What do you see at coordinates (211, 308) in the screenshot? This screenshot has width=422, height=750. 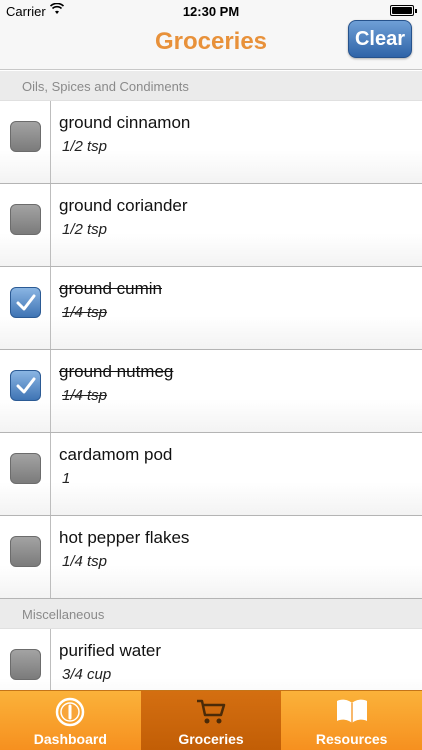 I see `list-item: ground cumin 1/4 tsp` at bounding box center [211, 308].